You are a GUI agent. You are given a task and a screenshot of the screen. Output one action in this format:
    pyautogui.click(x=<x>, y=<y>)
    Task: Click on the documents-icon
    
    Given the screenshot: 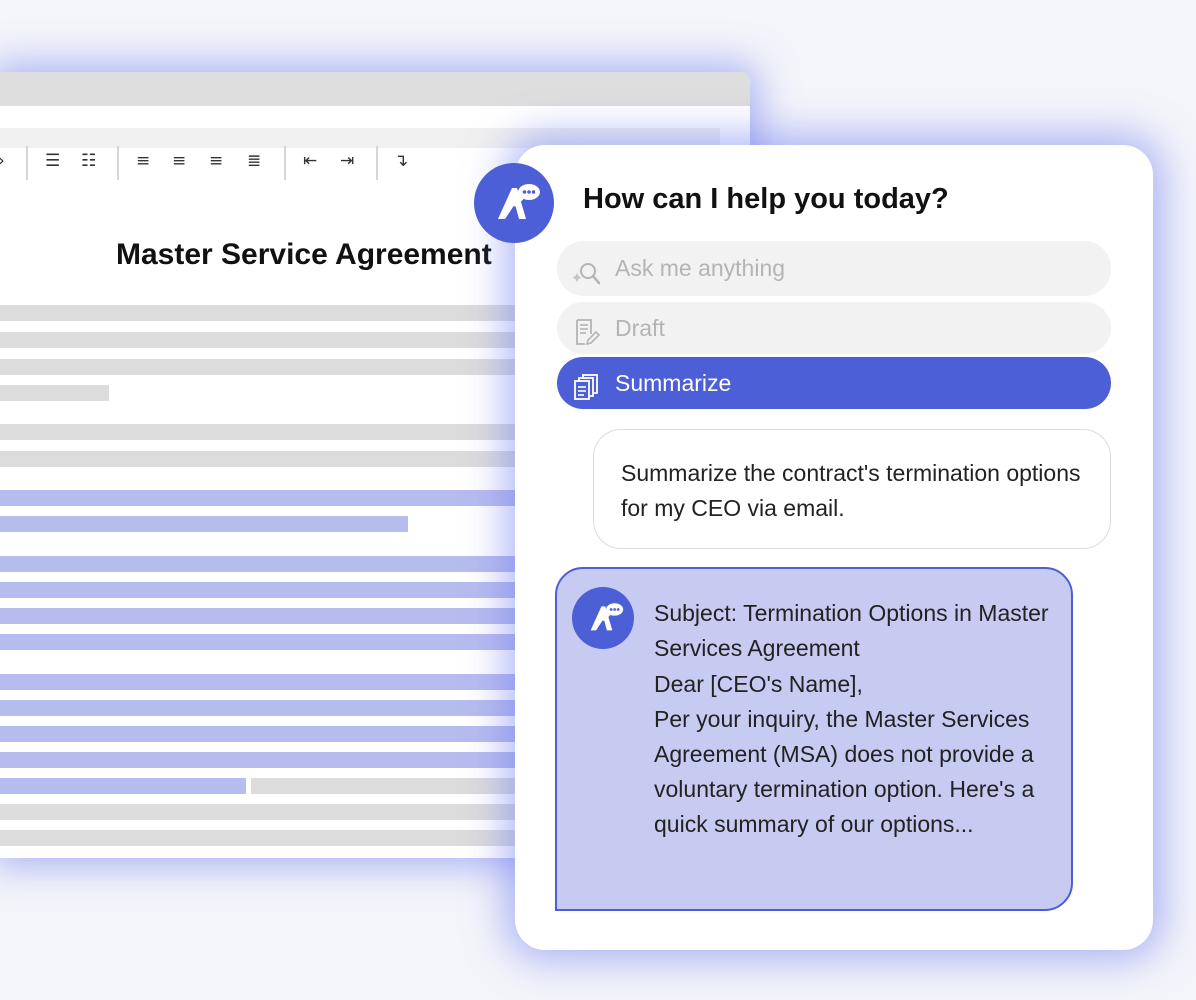 What is the action you would take?
    pyautogui.click(x=586, y=384)
    